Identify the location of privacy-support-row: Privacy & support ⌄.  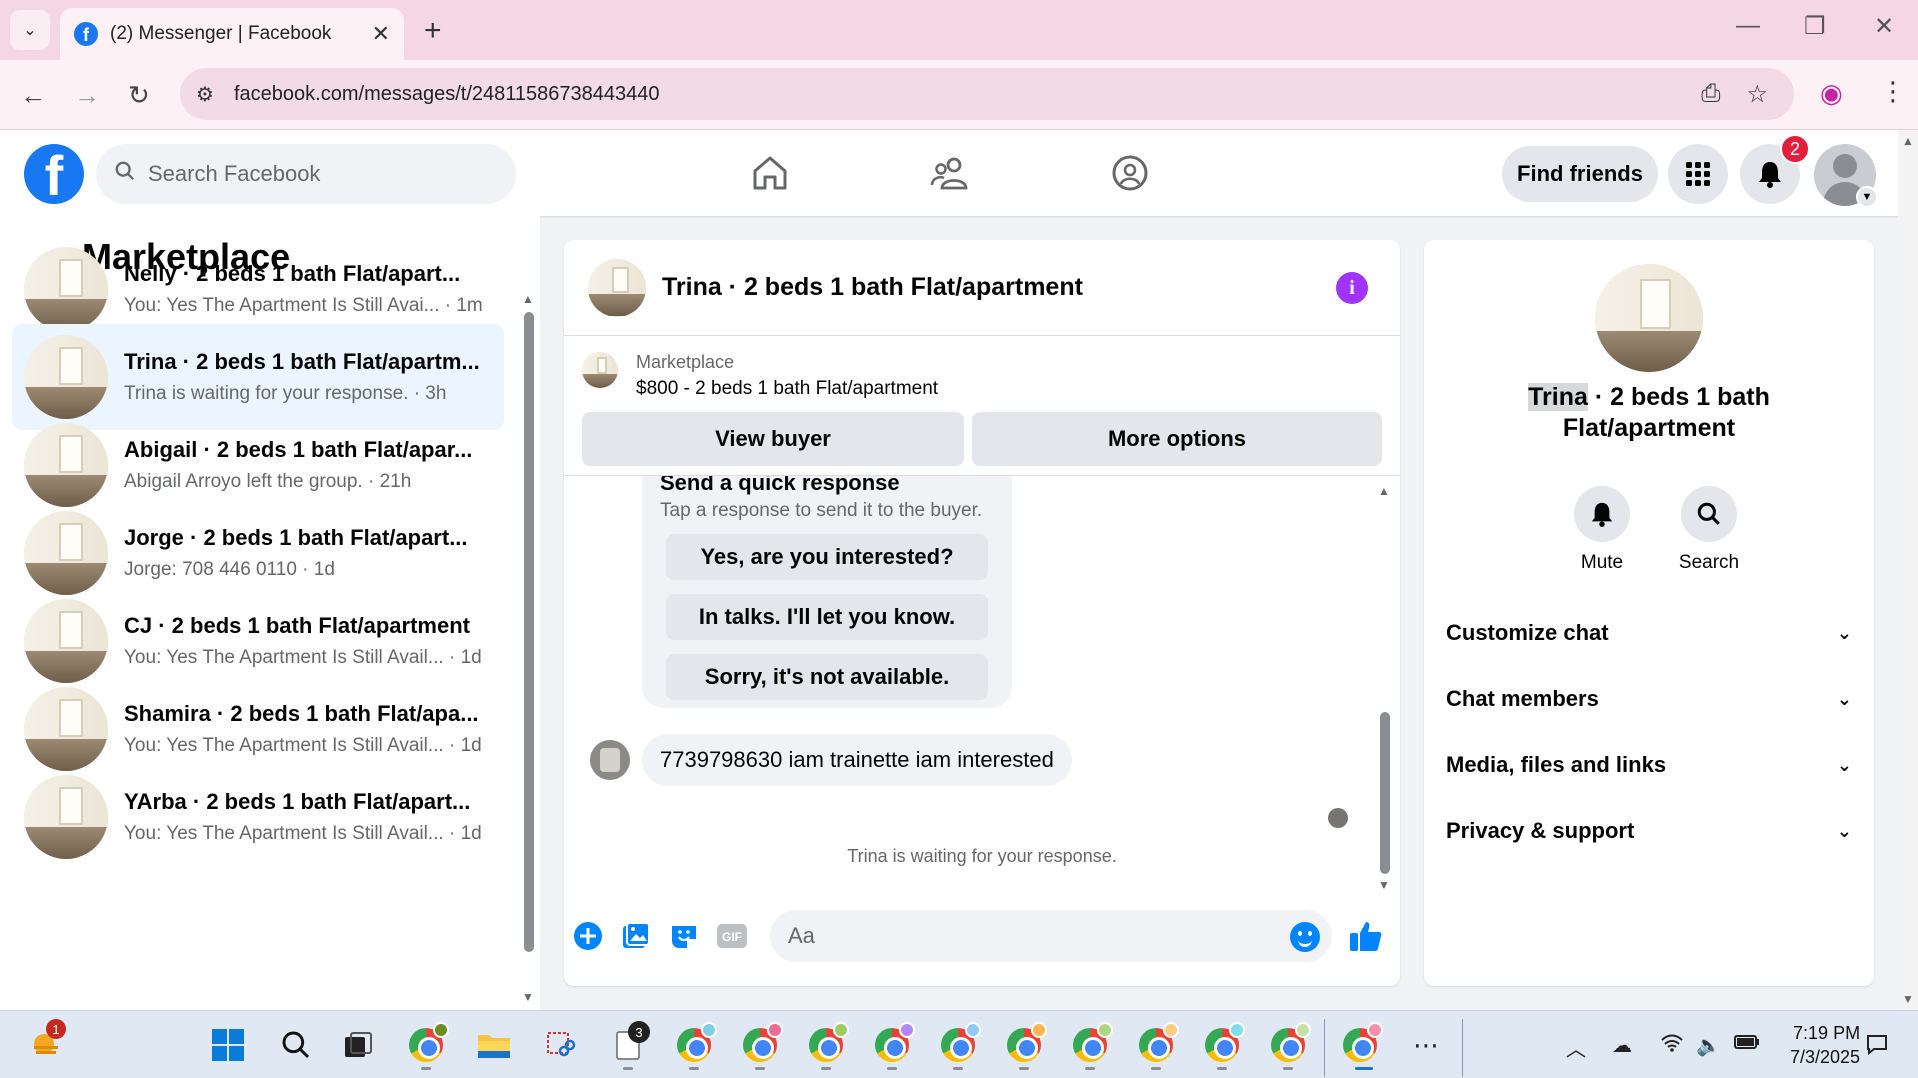
(1649, 831).